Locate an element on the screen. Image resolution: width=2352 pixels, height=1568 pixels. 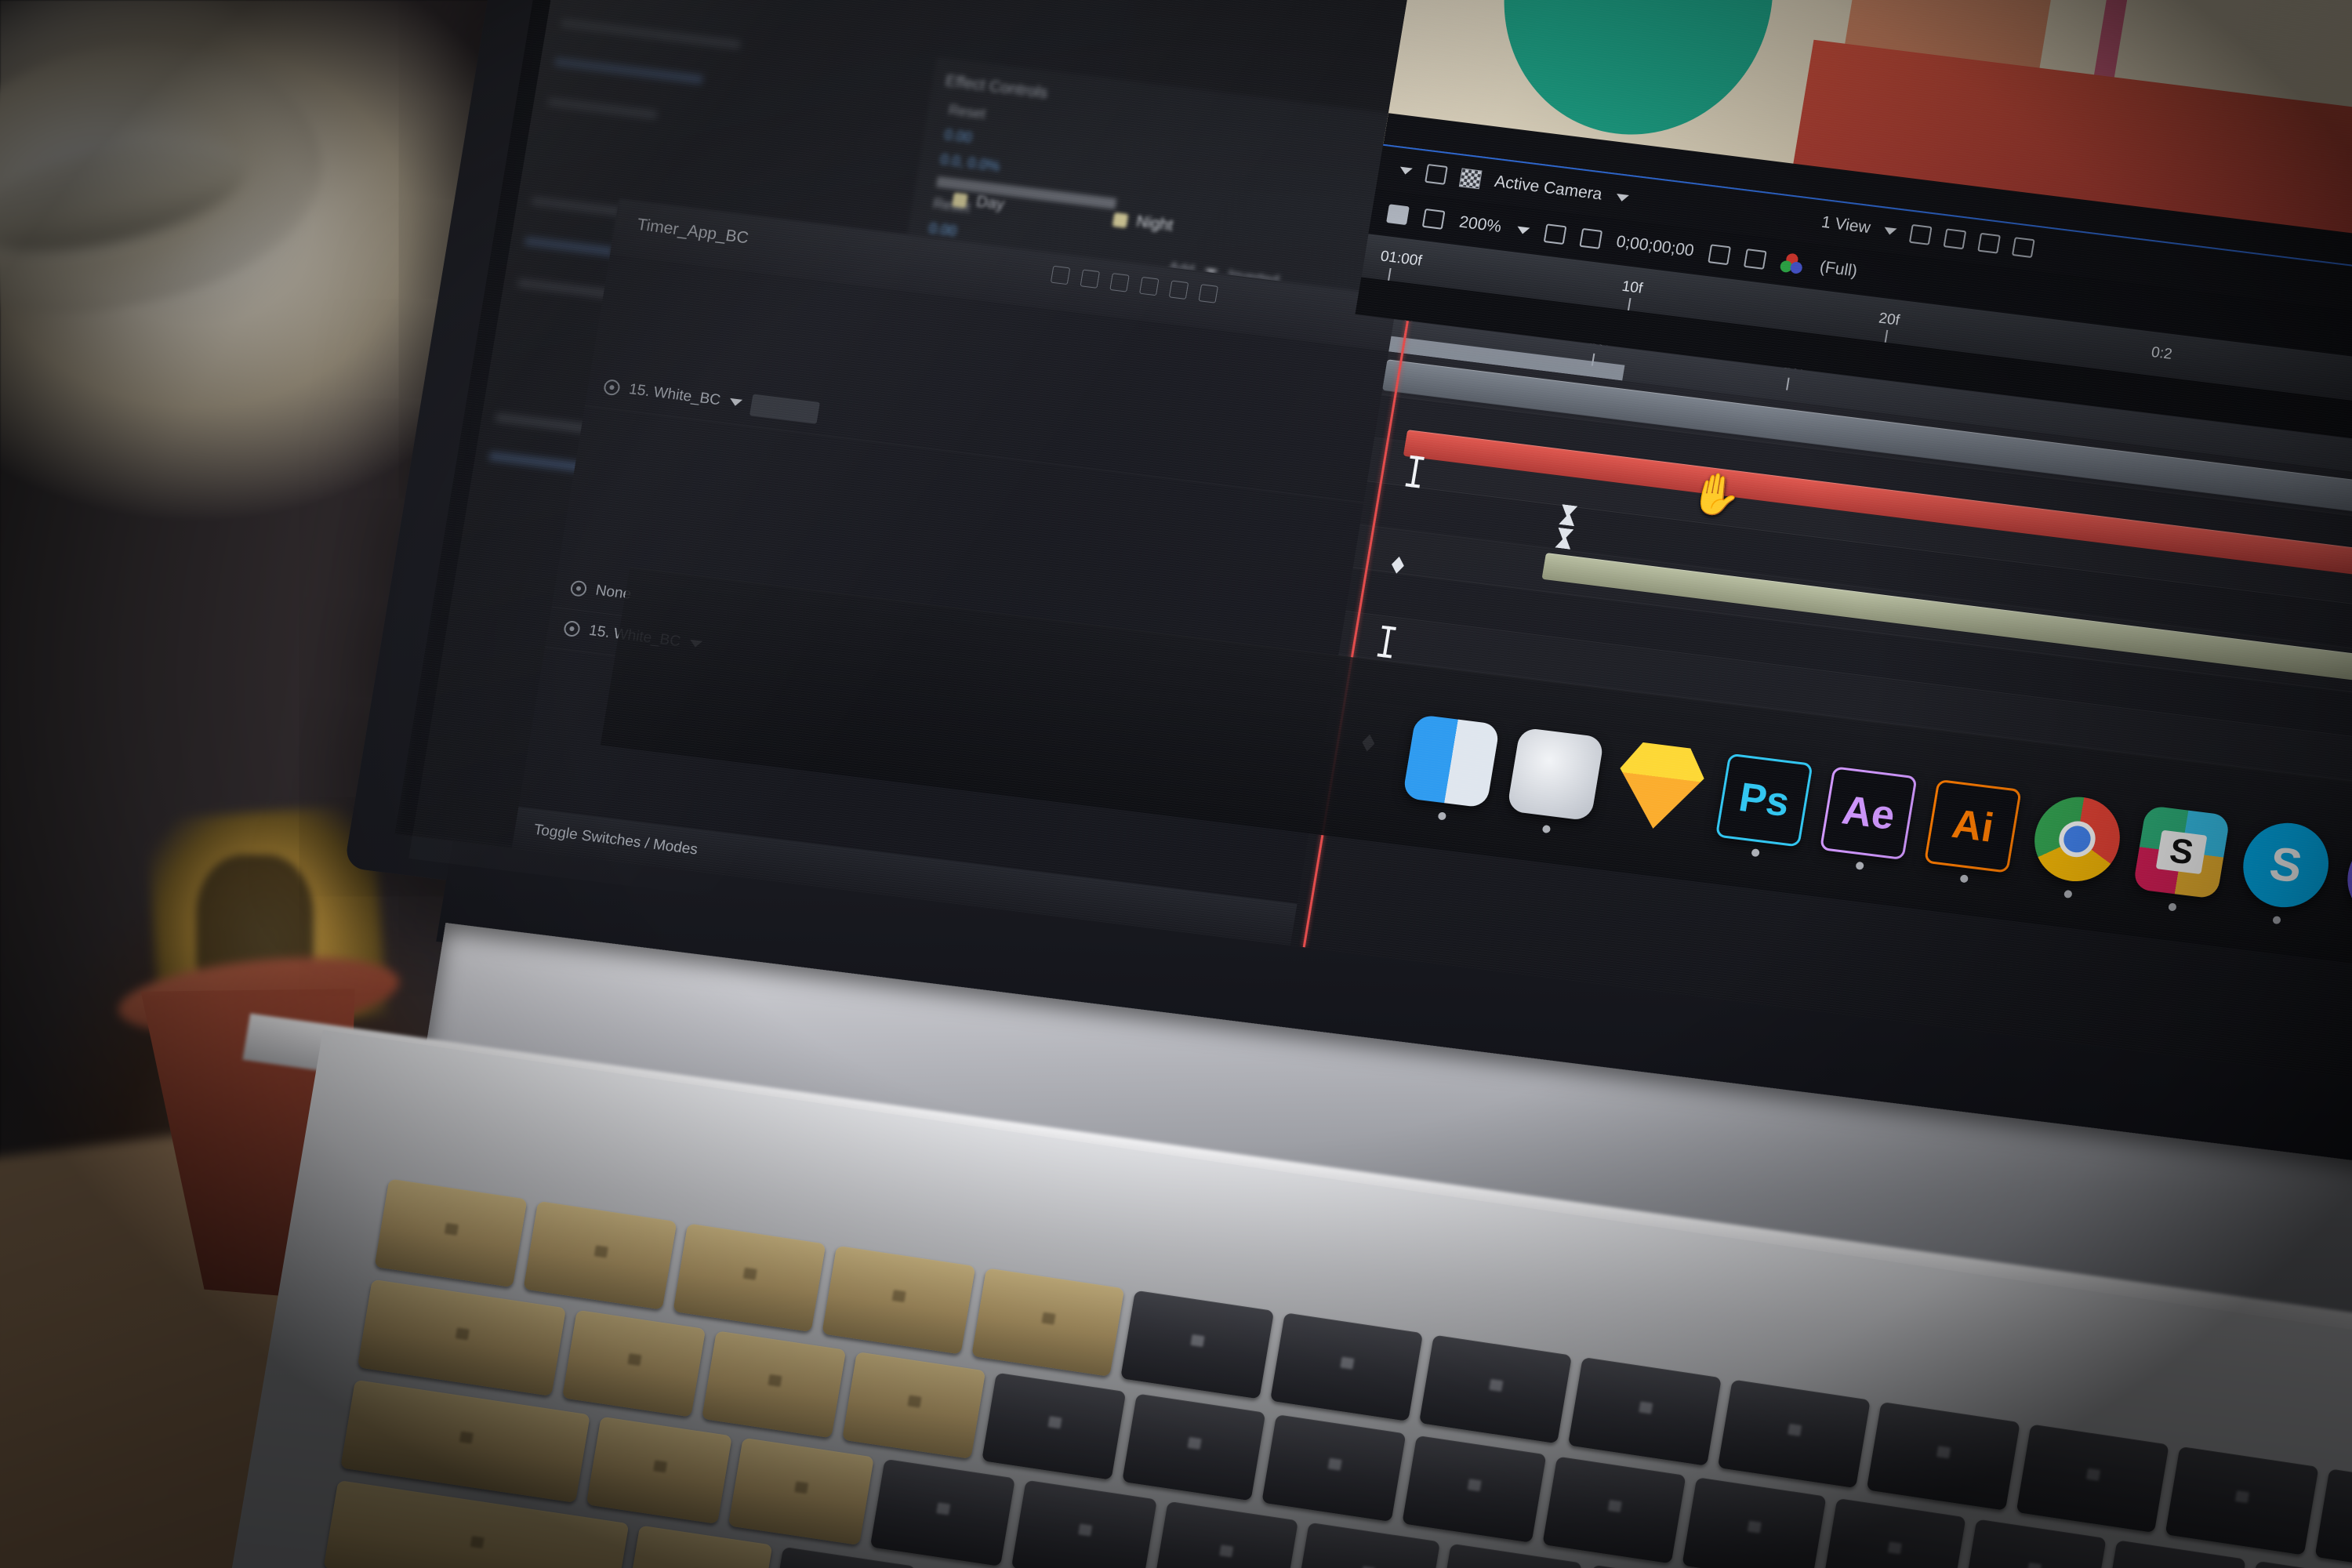
show-snapshot-icon is located at coordinates (1755, 259).